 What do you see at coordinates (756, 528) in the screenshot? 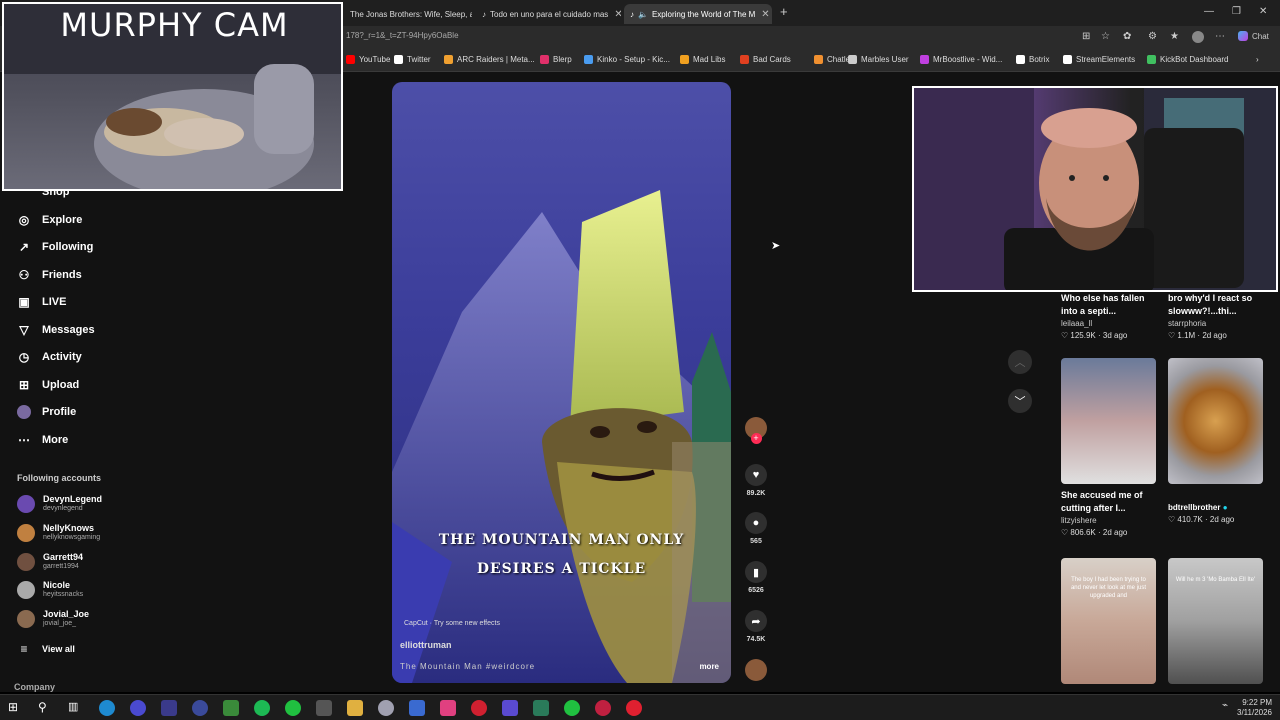
I see `comment-button: ● 565` at bounding box center [756, 528].